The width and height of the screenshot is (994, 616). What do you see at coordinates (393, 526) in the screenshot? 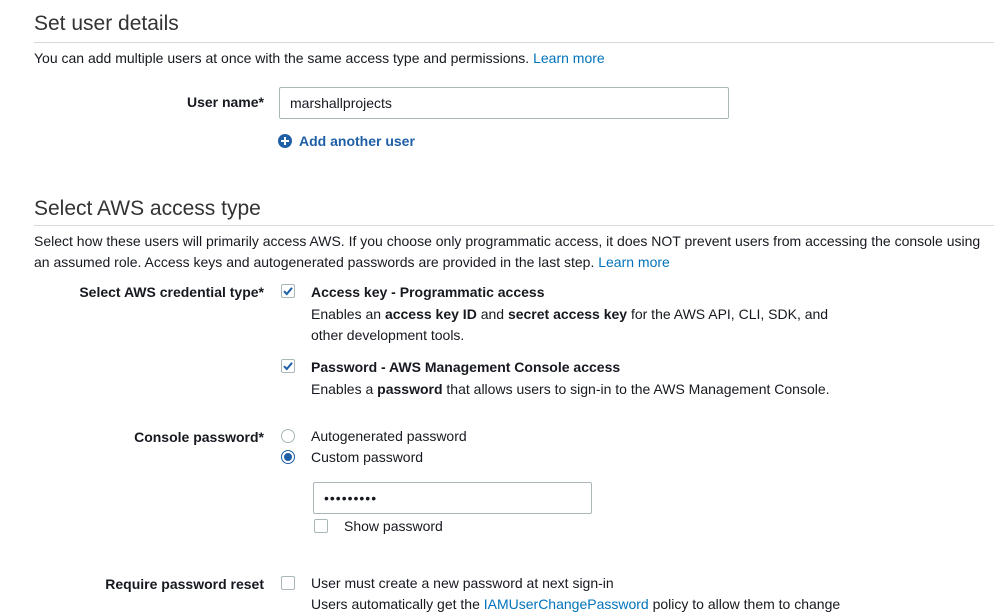
I see `show-password-label: Show password` at bounding box center [393, 526].